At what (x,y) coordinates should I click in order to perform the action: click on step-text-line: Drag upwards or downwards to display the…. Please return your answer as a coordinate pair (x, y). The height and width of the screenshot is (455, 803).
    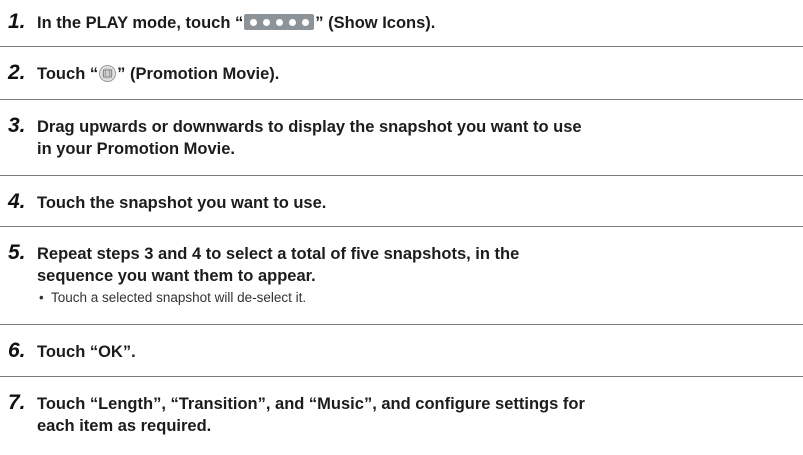
    Looking at the image, I should click on (309, 127).